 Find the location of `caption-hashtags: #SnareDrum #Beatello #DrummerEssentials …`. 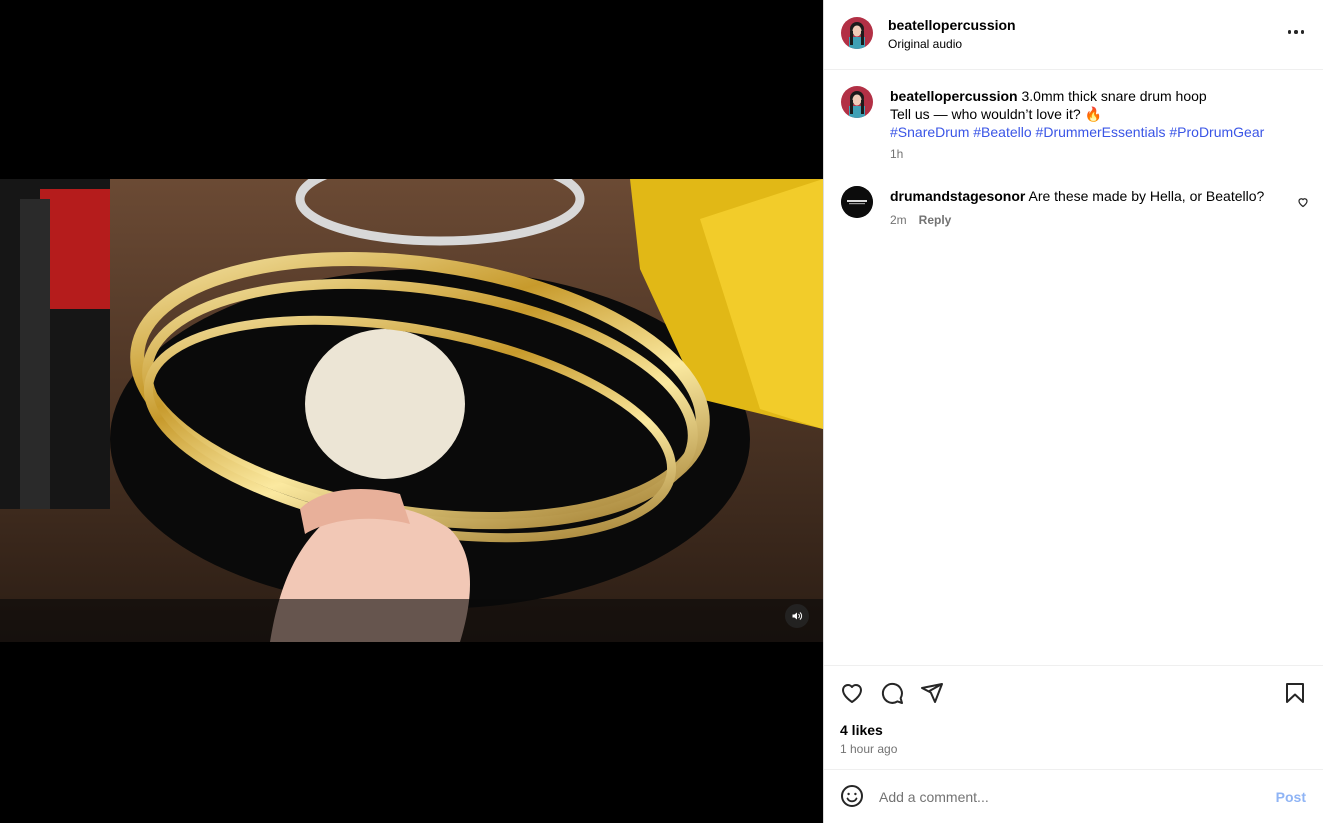

caption-hashtags: #SnareDrum #Beatello #DrummerEssentials … is located at coordinates (1077, 132).